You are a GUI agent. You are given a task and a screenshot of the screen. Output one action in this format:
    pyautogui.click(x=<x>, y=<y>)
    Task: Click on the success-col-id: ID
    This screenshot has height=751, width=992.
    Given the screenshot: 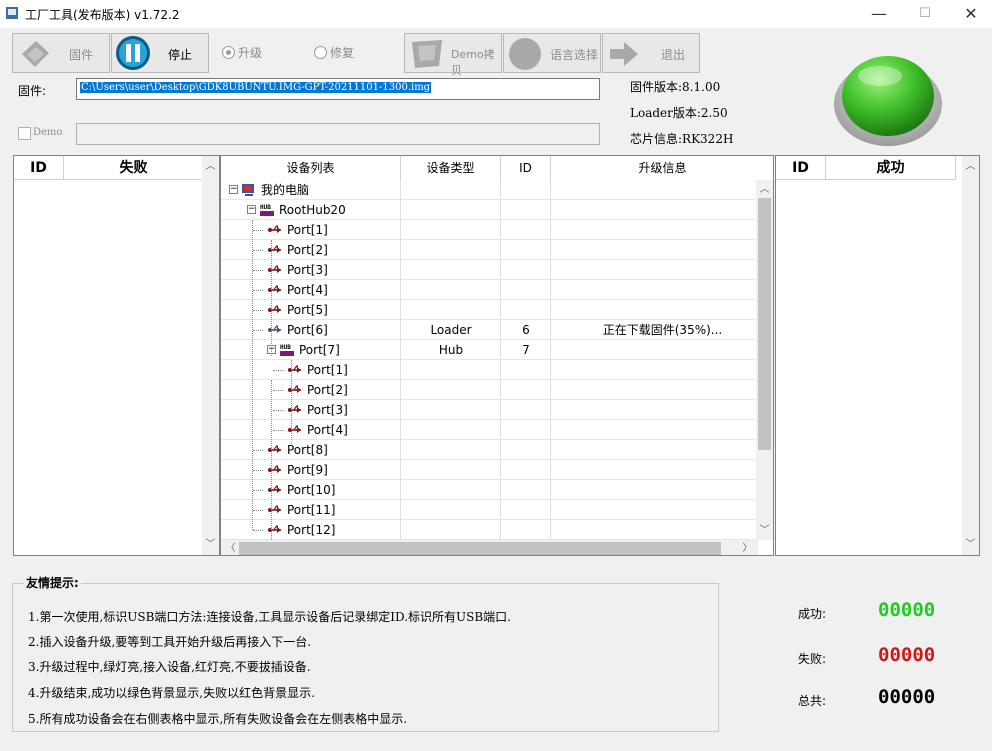 What is the action you would take?
    pyautogui.click(x=801, y=168)
    